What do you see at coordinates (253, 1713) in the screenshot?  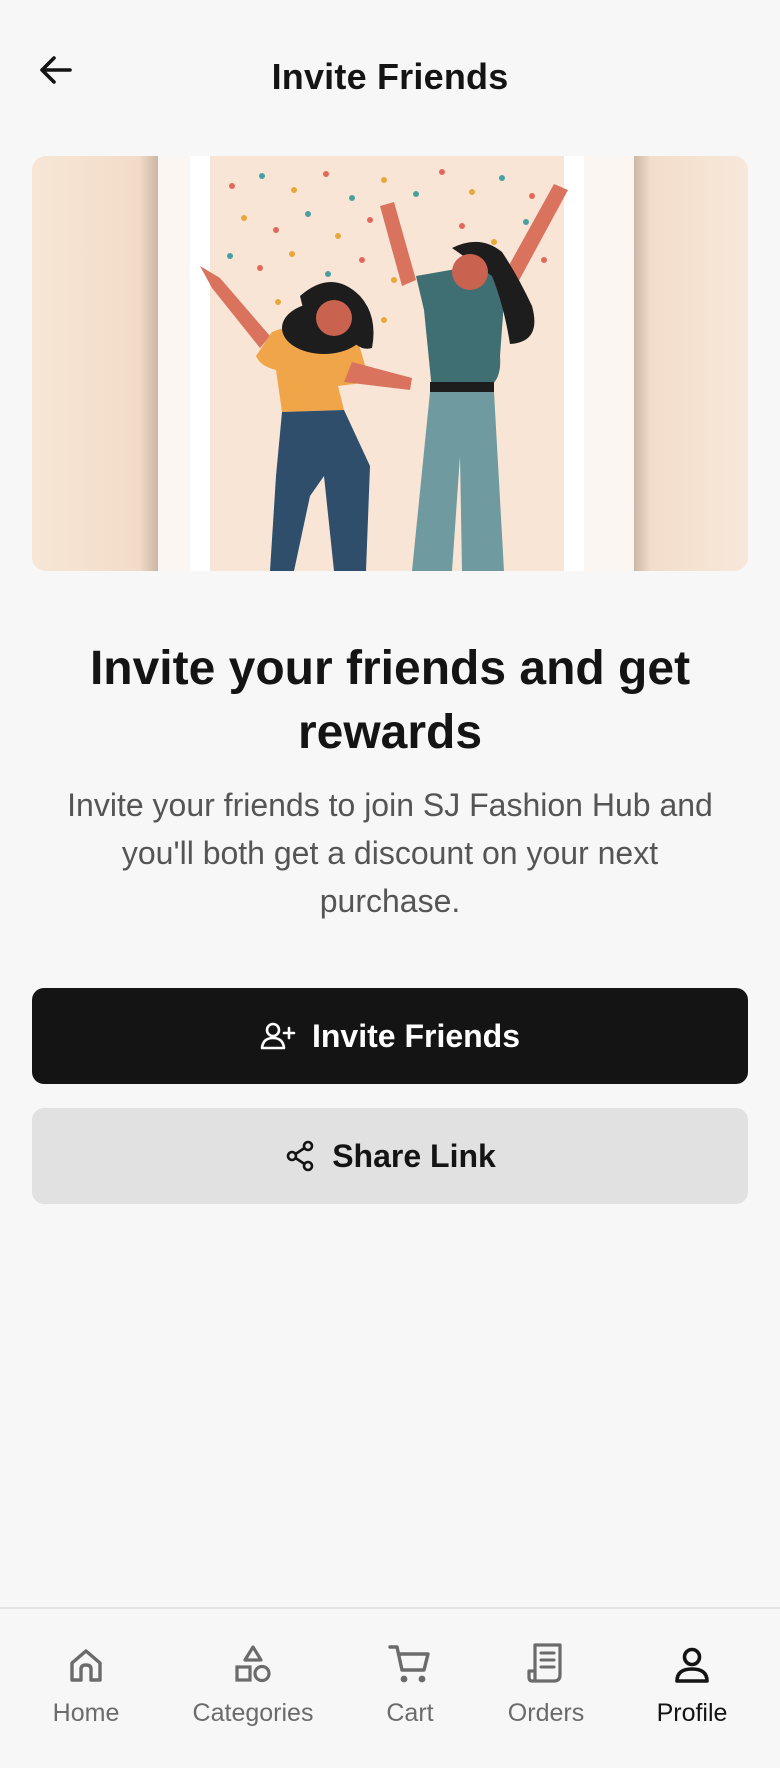 I see `nav-label-categories: Categories` at bounding box center [253, 1713].